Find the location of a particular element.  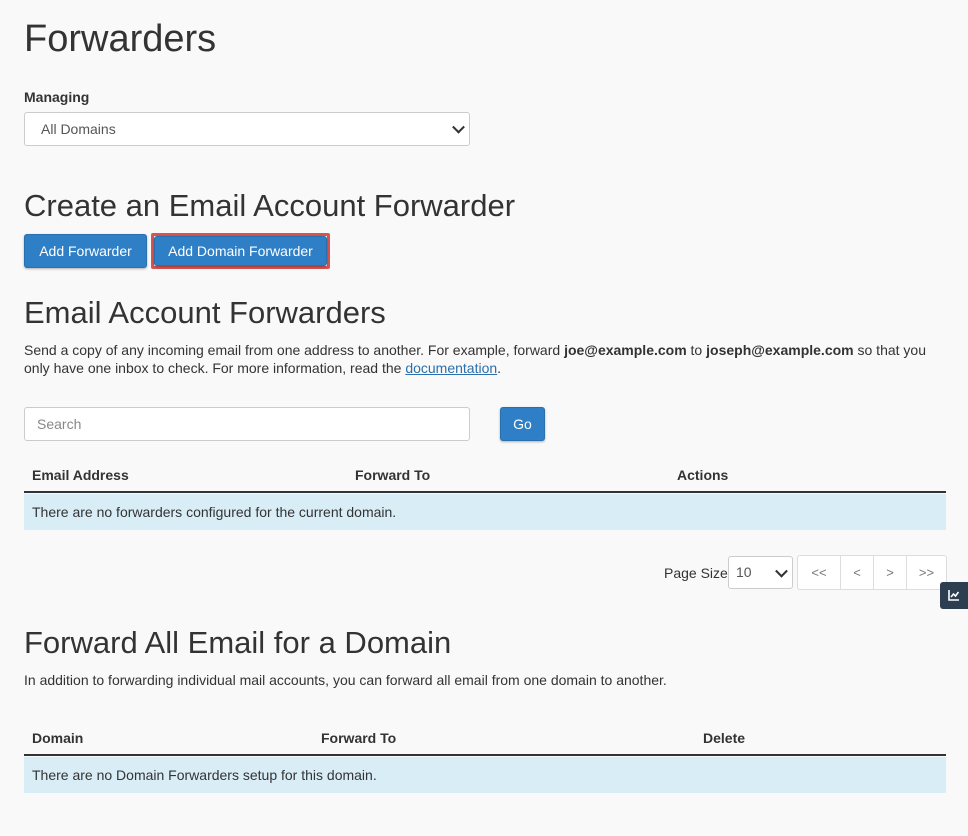

documentation-link: documentation is located at coordinates (451, 368).